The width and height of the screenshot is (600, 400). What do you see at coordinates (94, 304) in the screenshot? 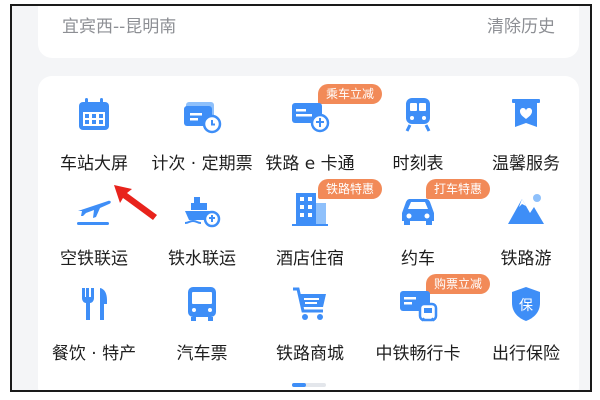
I see `fork-knife-icon` at bounding box center [94, 304].